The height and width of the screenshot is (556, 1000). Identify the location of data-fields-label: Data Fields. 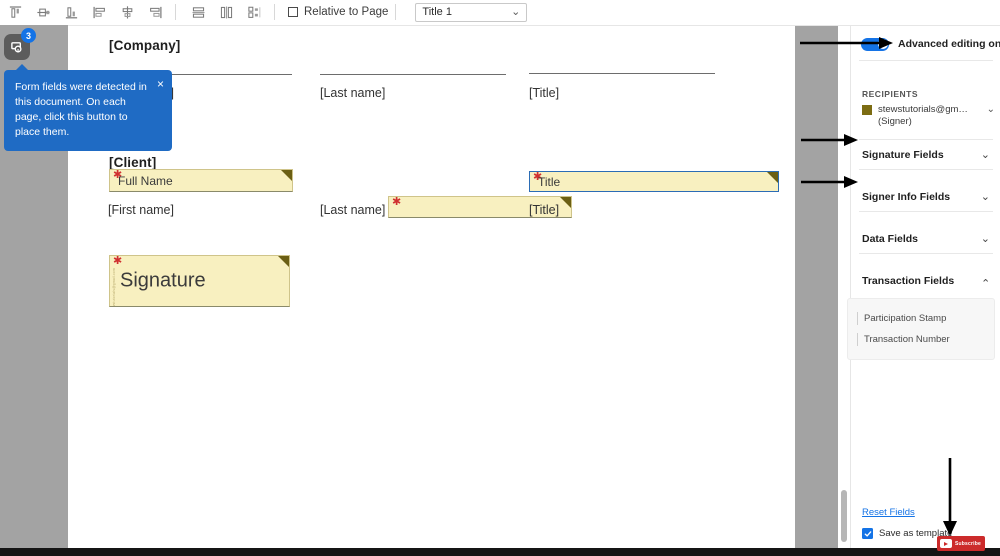
(890, 239).